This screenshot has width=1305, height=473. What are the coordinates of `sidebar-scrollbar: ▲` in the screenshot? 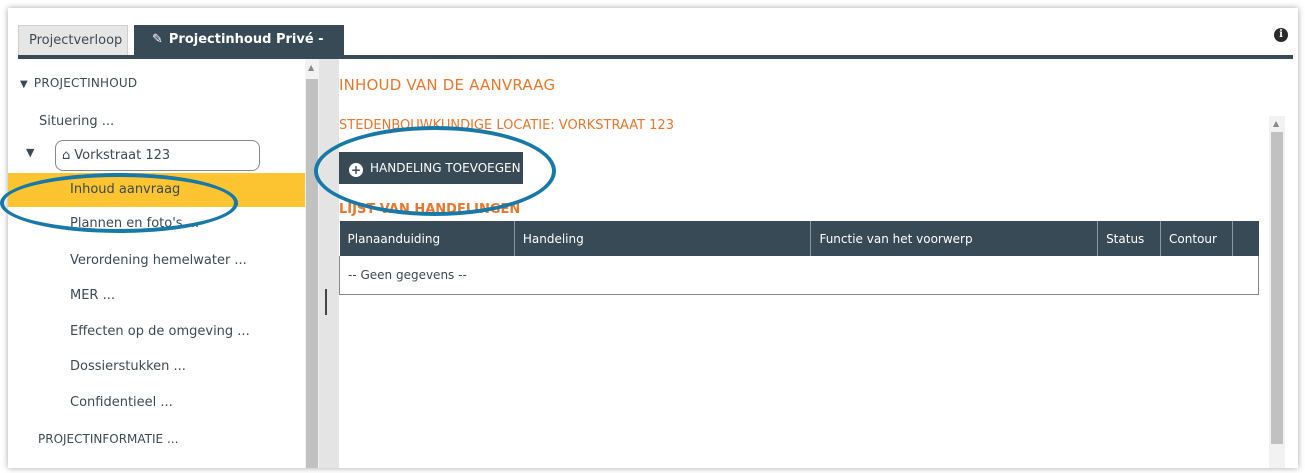 It's located at (312, 263).